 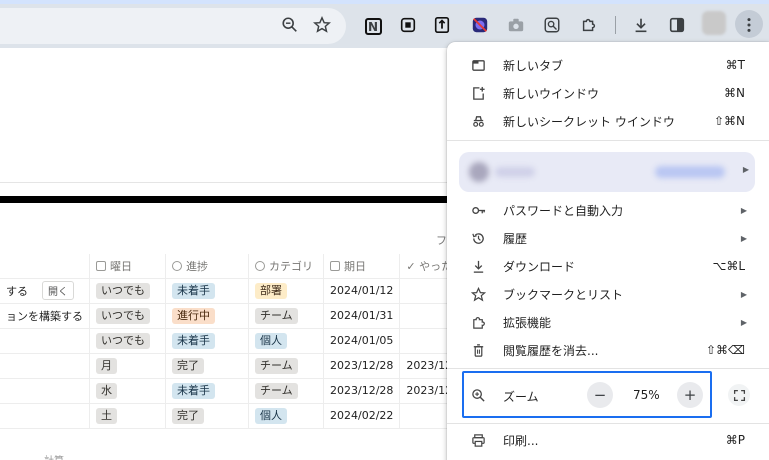 I want to click on filter-label: フ, so click(x=441, y=240).